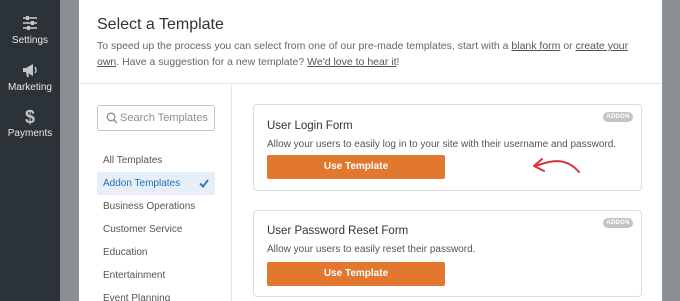 This screenshot has height=301, width=680. I want to click on category-label: Event Planning, so click(137, 297).